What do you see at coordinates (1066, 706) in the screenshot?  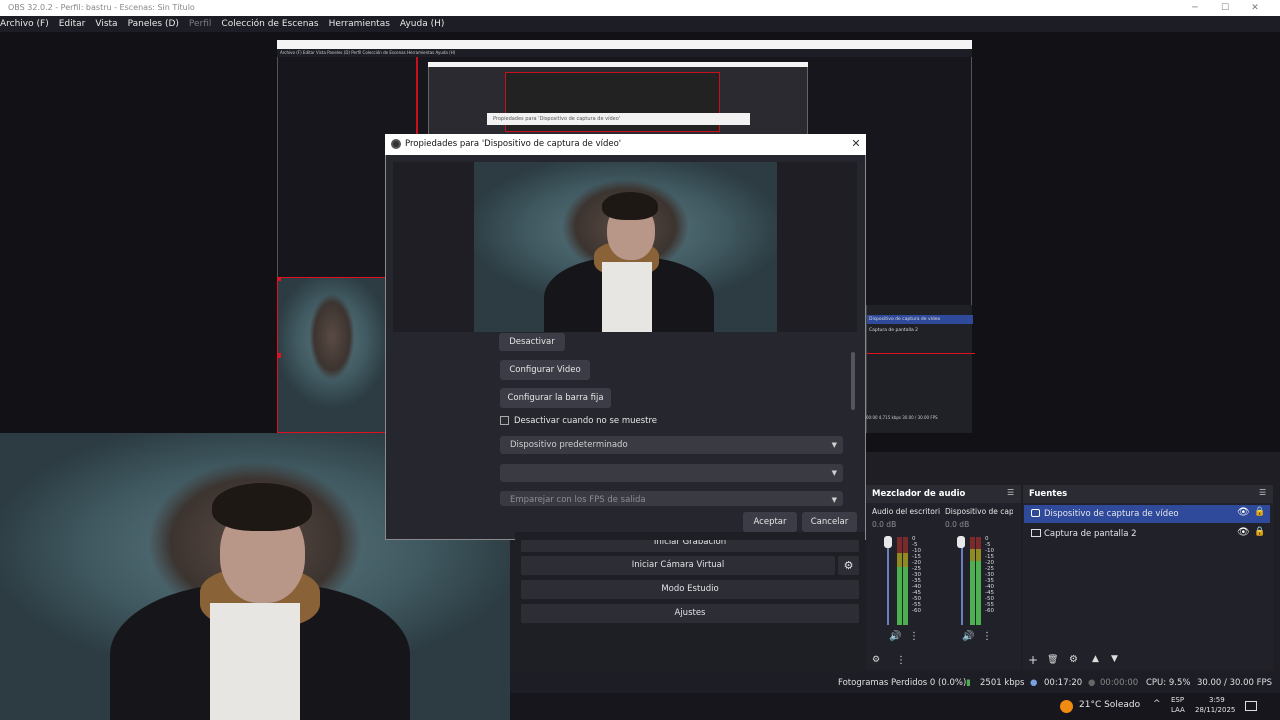 I see `weather-sun-icon` at bounding box center [1066, 706].